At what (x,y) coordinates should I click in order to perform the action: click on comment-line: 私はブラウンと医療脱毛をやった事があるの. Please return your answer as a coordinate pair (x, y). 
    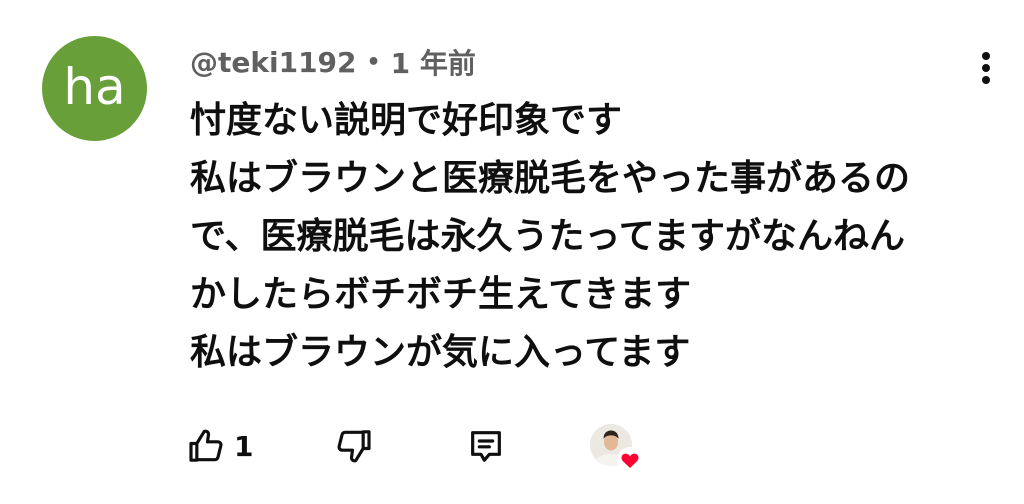
    Looking at the image, I should click on (550, 178).